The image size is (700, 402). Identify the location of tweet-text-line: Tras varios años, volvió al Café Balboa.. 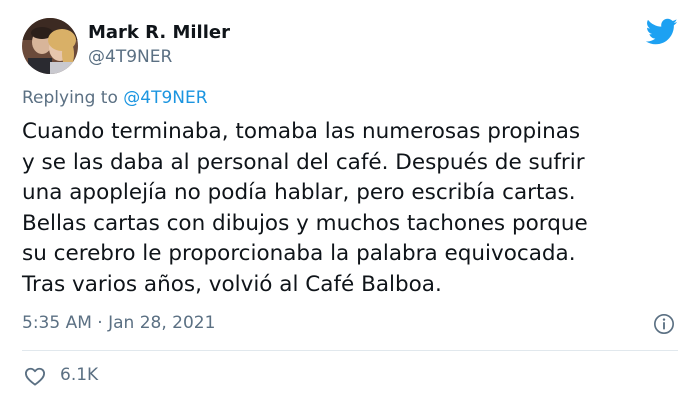
(232, 284).